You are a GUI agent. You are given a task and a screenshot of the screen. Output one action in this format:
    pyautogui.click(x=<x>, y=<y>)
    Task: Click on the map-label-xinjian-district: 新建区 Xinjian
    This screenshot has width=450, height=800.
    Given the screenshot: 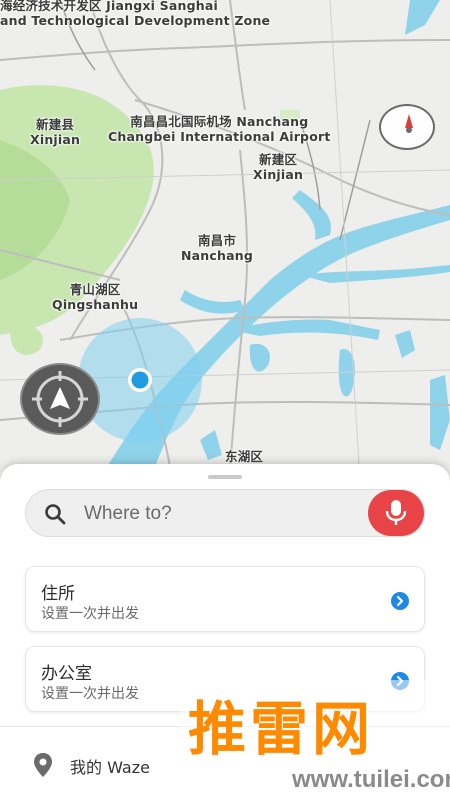 What is the action you would take?
    pyautogui.click(x=278, y=167)
    